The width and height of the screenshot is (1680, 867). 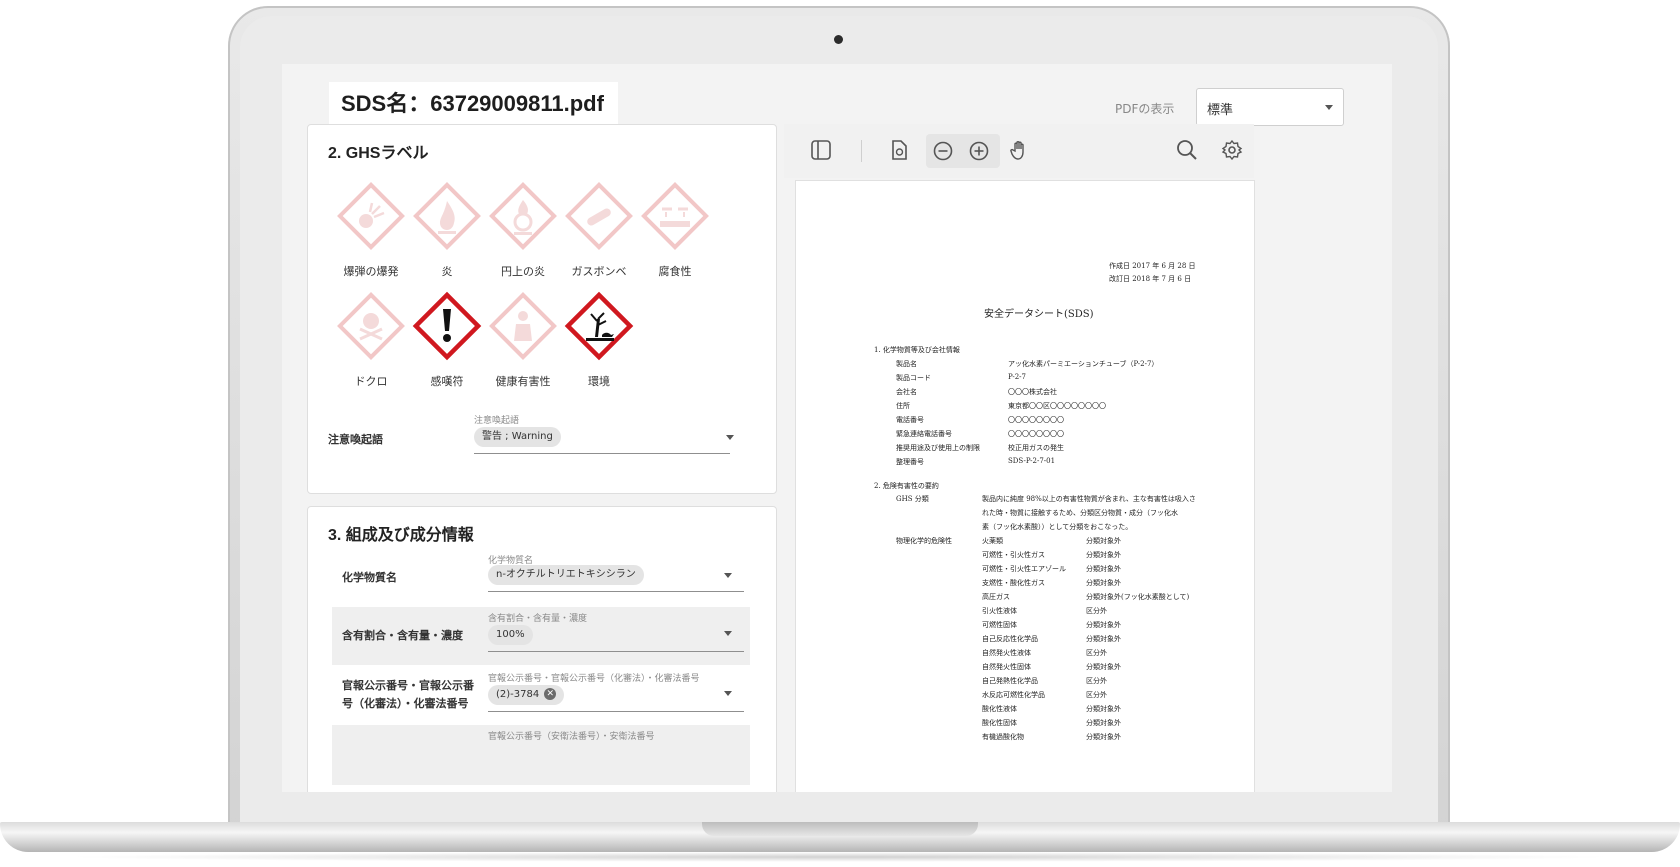 What do you see at coordinates (996, 597) in the screenshot?
I see `doc-hazard-key: 高圧ガス` at bounding box center [996, 597].